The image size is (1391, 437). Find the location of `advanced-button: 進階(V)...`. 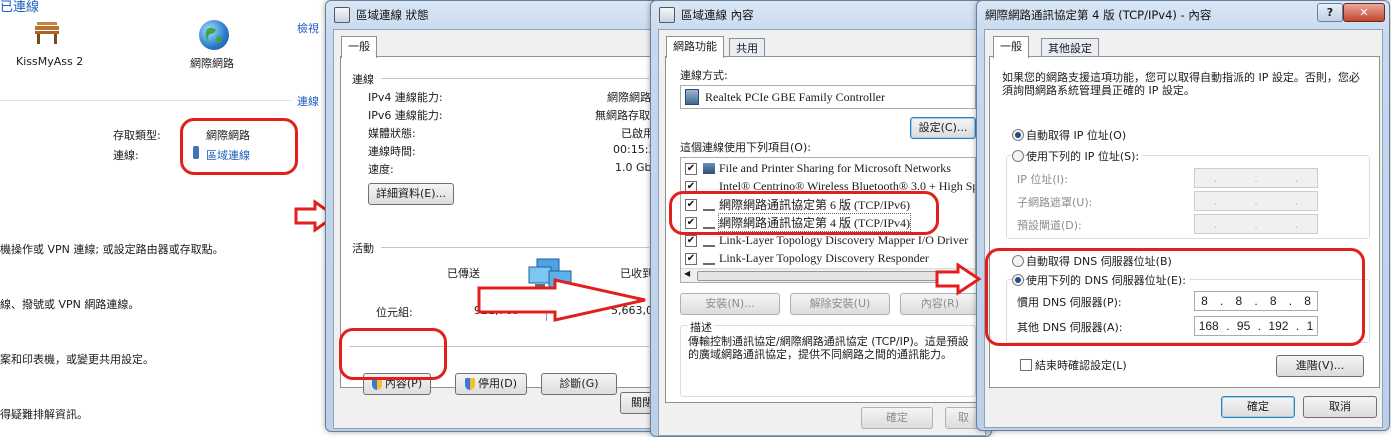

advanced-button: 進階(V)... is located at coordinates (1320, 366).